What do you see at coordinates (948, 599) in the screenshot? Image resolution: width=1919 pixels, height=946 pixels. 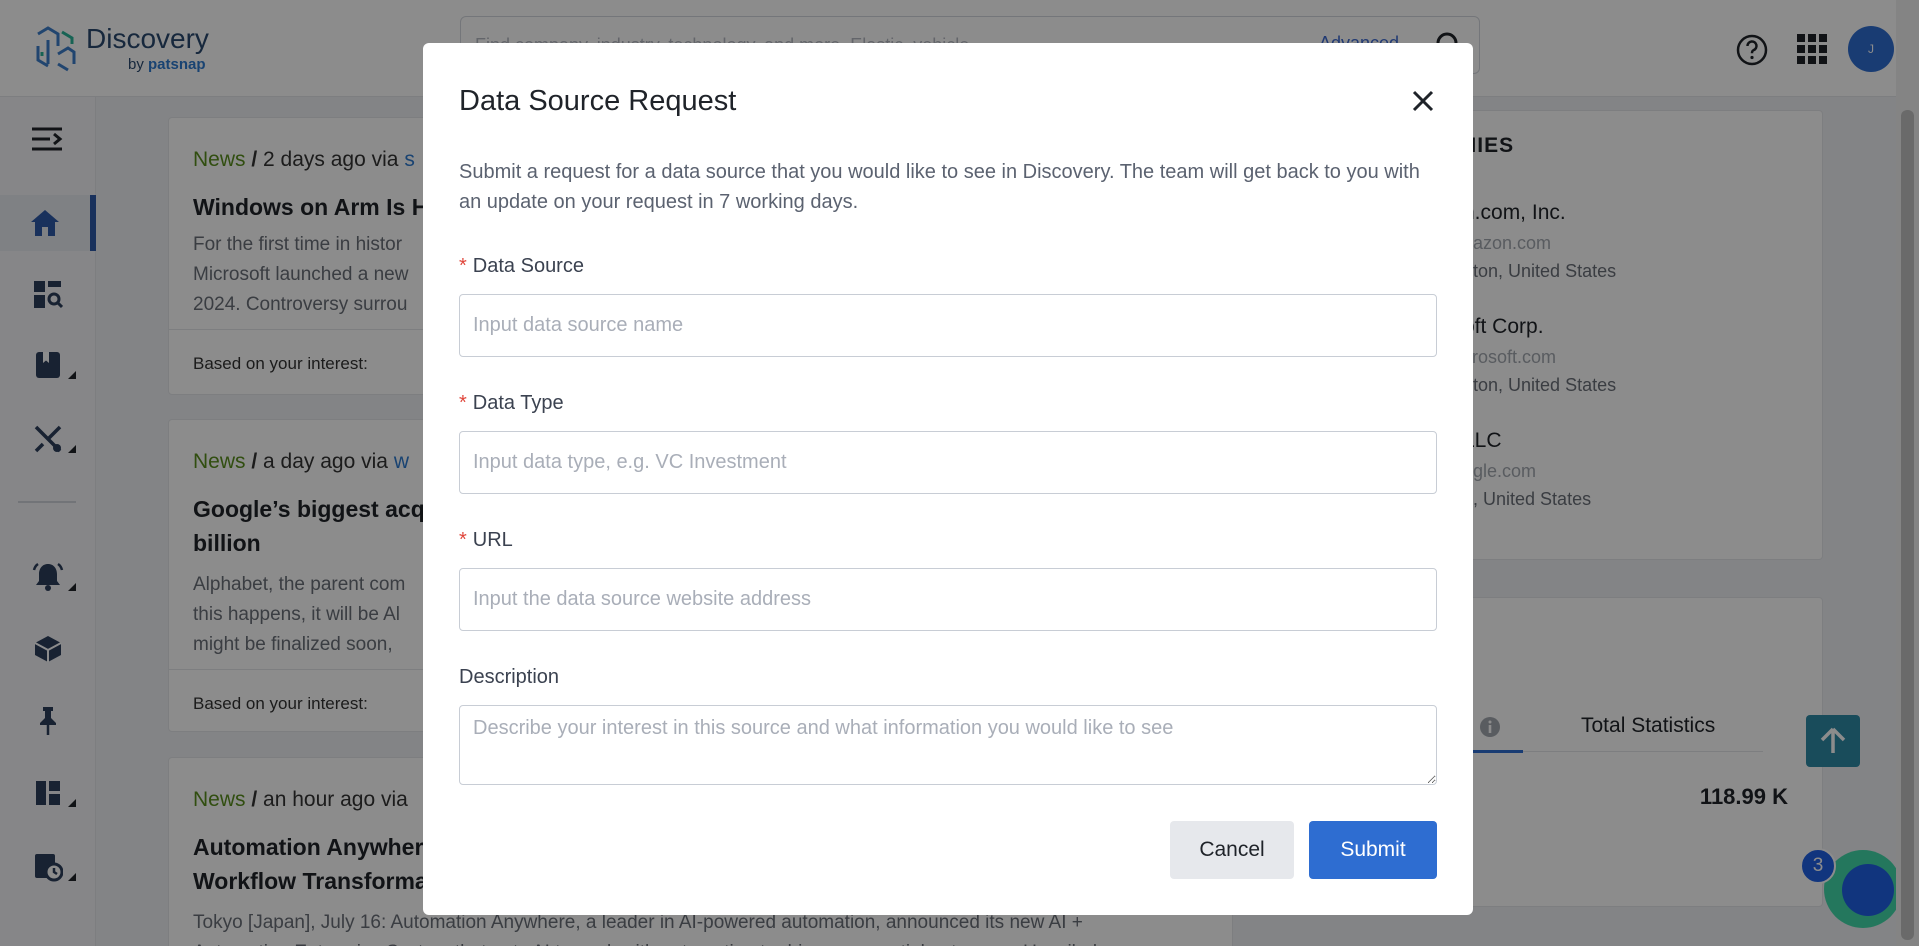 I see `url-input` at bounding box center [948, 599].